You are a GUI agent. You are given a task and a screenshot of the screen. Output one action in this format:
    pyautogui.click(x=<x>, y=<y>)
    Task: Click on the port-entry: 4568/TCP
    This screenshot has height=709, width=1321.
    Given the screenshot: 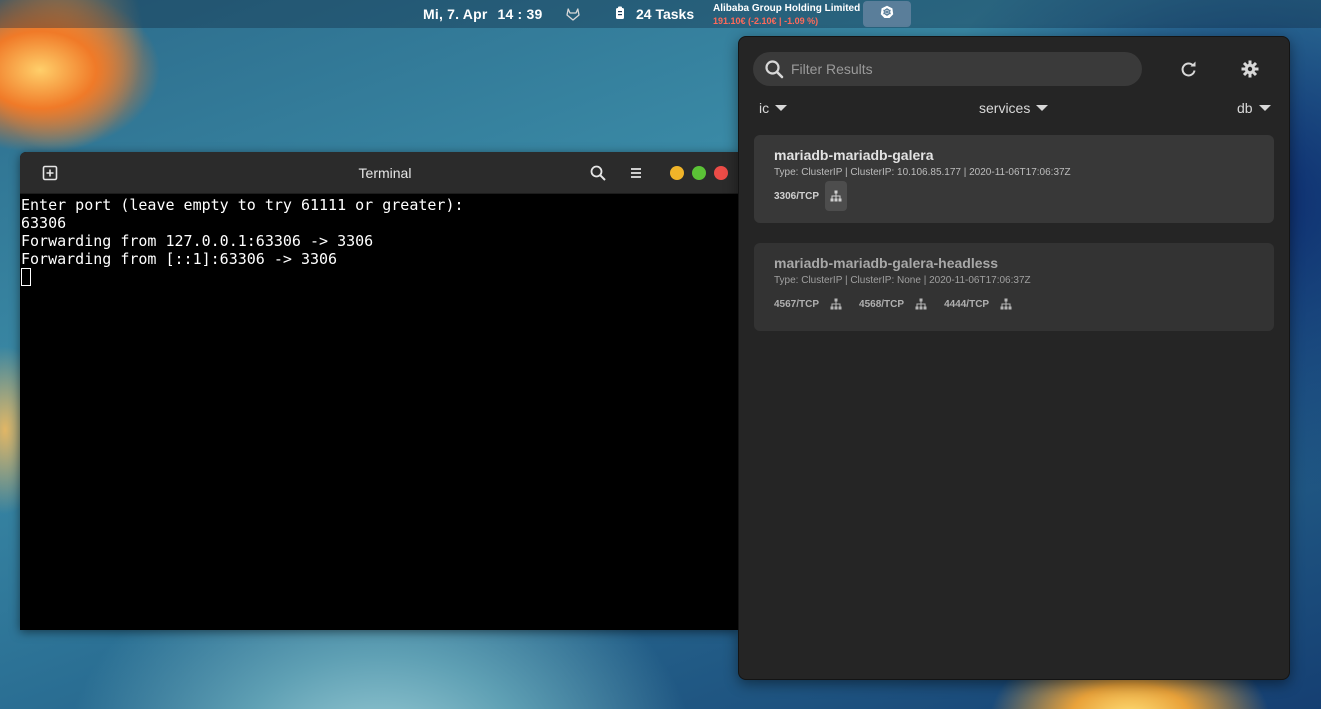 What is the action you would take?
    pyautogui.click(x=895, y=304)
    